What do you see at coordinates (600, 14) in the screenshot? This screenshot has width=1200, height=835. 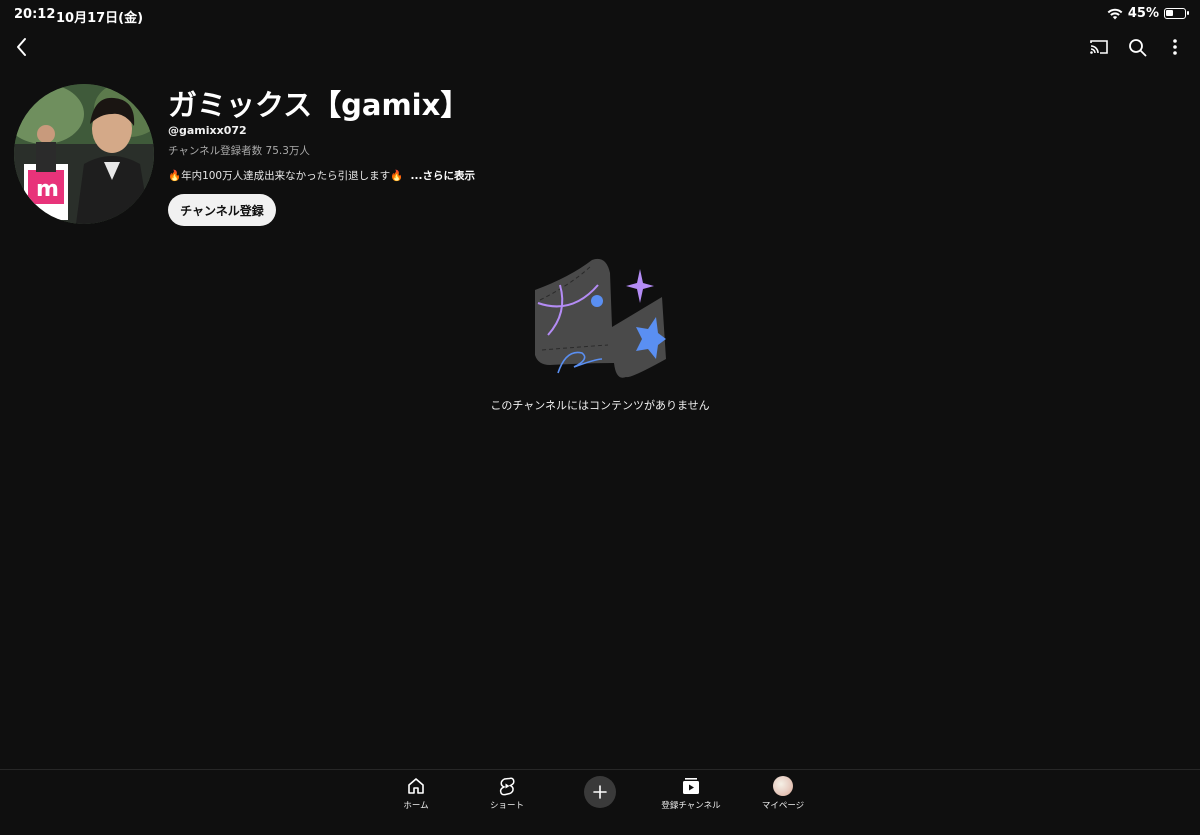 I see `status-bar: 20:12 10月17日(金) 45%` at bounding box center [600, 14].